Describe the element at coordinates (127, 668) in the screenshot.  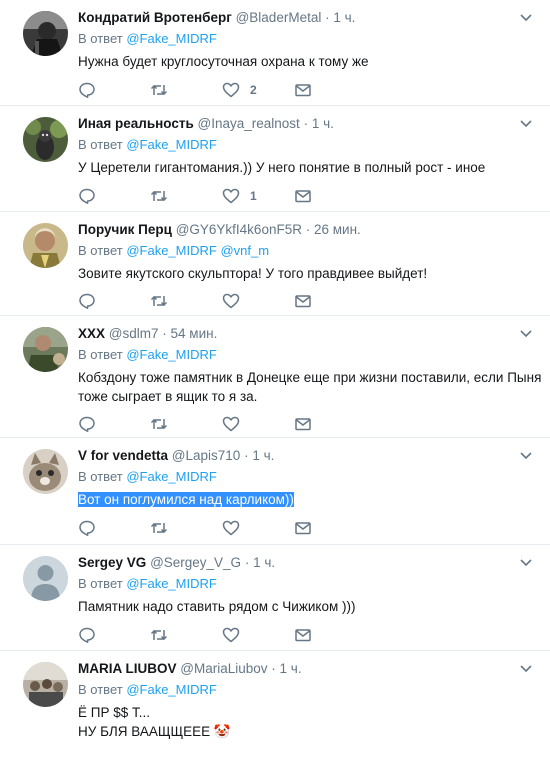
I see `display-name: MARIA LIUBOV` at that location.